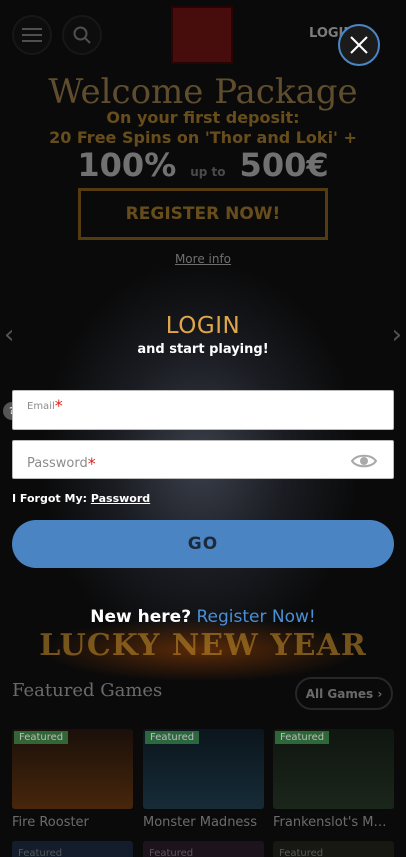 This screenshot has width=406, height=857. What do you see at coordinates (203, 410) in the screenshot?
I see `email-field: Email*` at bounding box center [203, 410].